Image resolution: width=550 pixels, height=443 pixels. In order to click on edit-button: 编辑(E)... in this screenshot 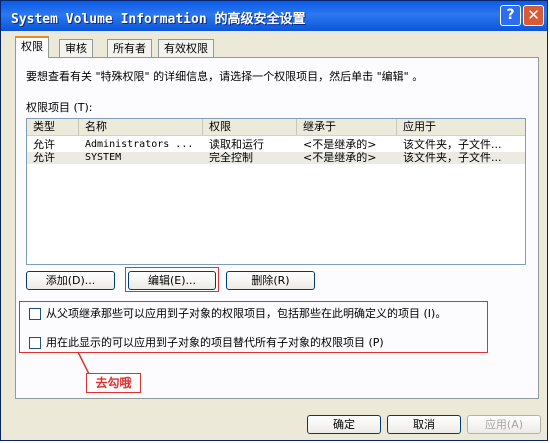, I will do `click(172, 280)`.